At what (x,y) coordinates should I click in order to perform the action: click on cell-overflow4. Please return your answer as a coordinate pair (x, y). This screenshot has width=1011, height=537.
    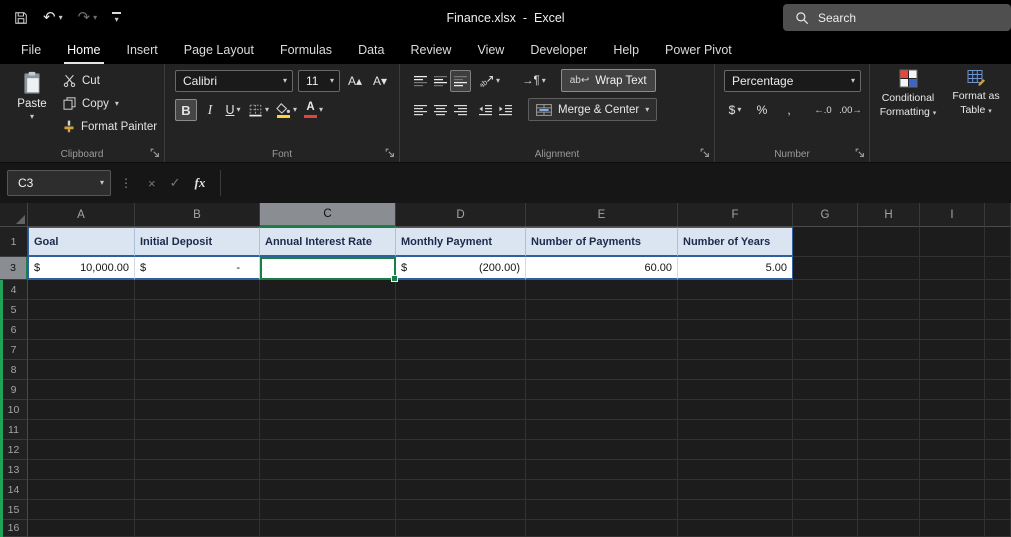
    Looking at the image, I should click on (998, 290).